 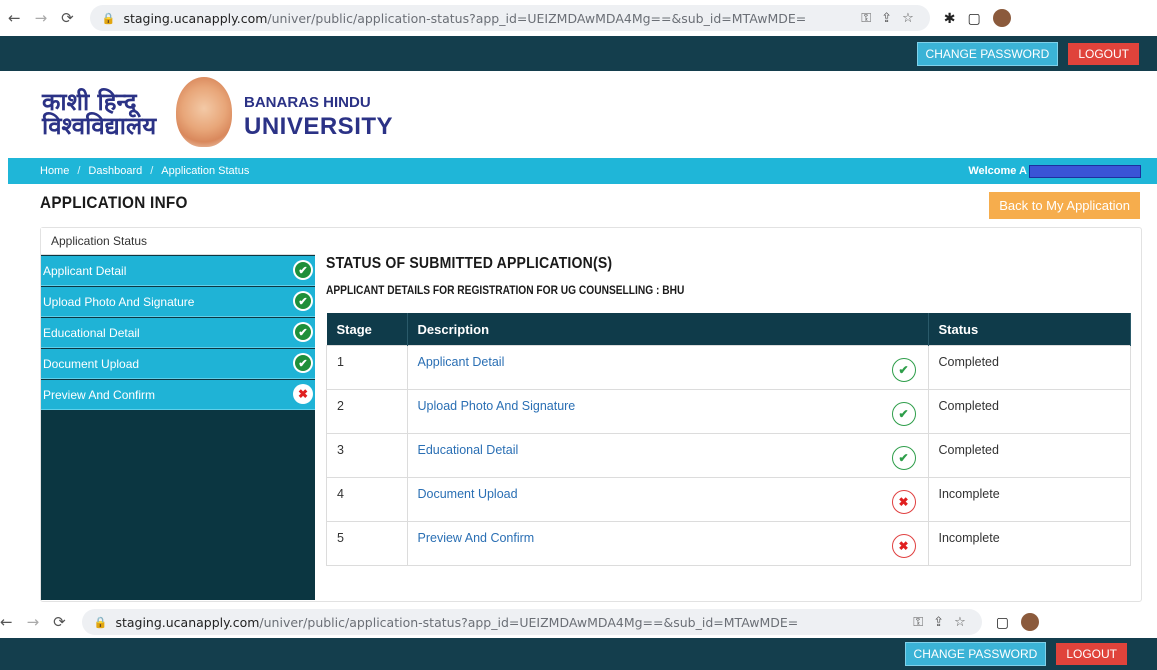 I want to click on description-cell: Applicant Detail ✔, so click(x=667, y=367).